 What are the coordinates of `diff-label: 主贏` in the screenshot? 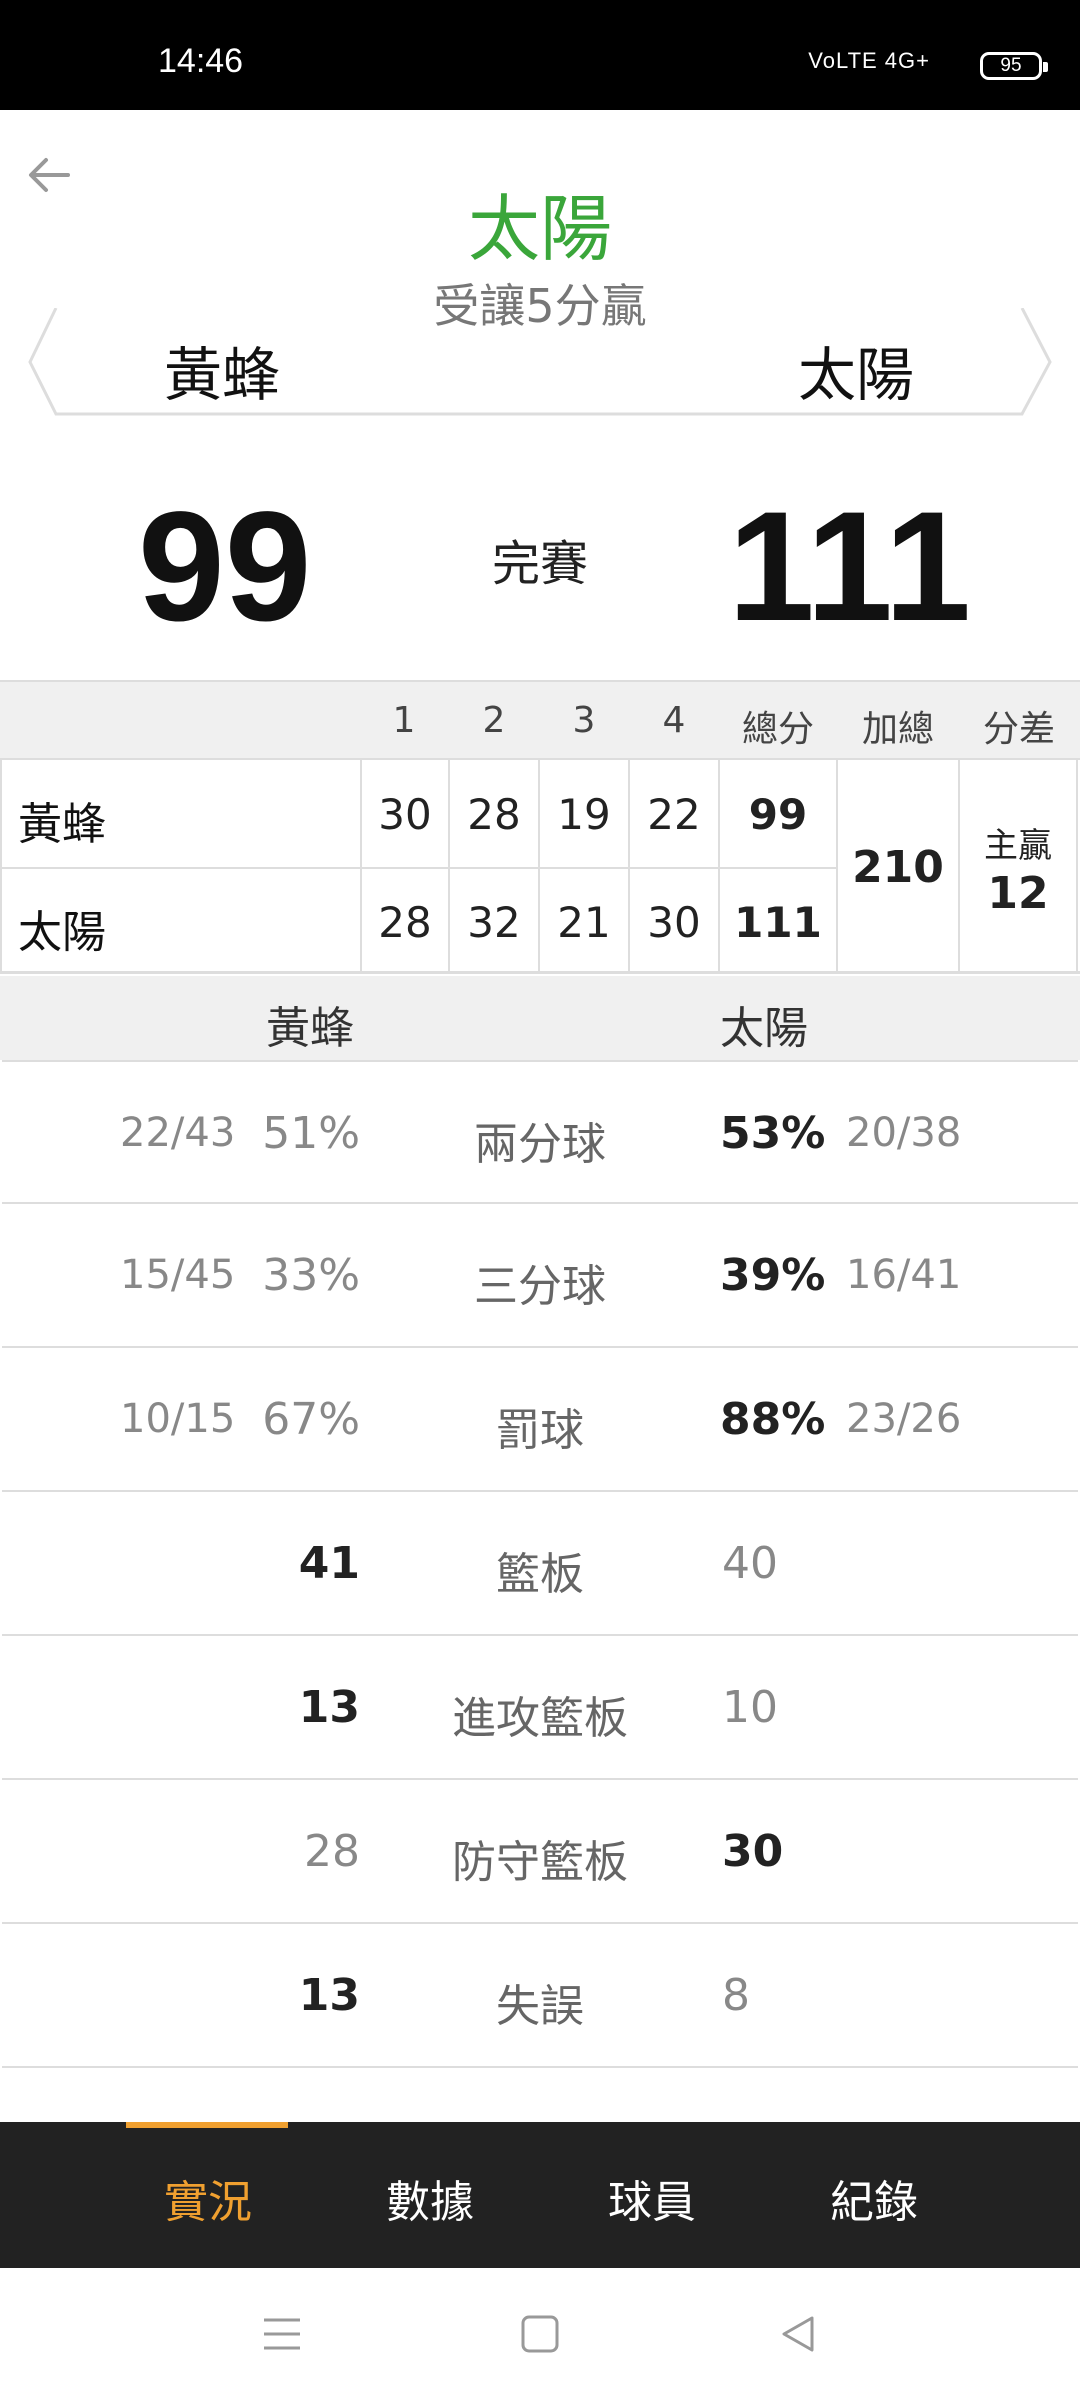 It's located at (1018, 846).